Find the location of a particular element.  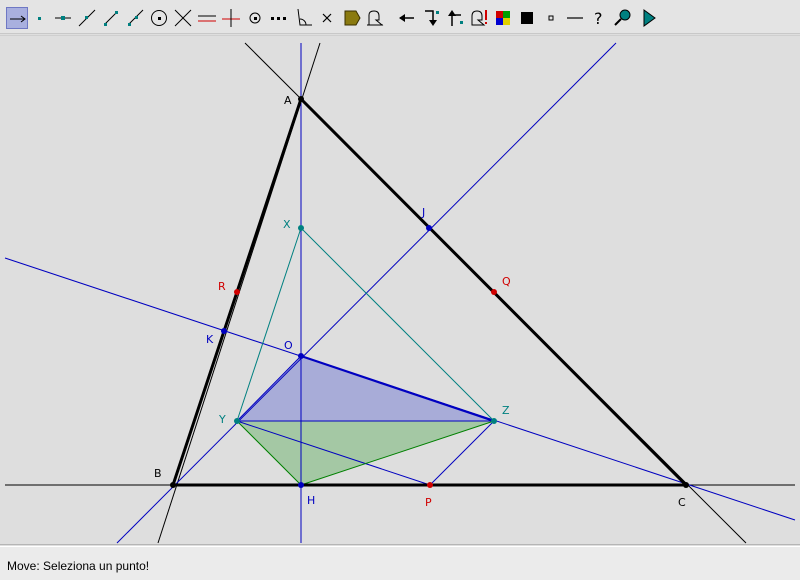

locus-tool-button is located at coordinates (279, 18).